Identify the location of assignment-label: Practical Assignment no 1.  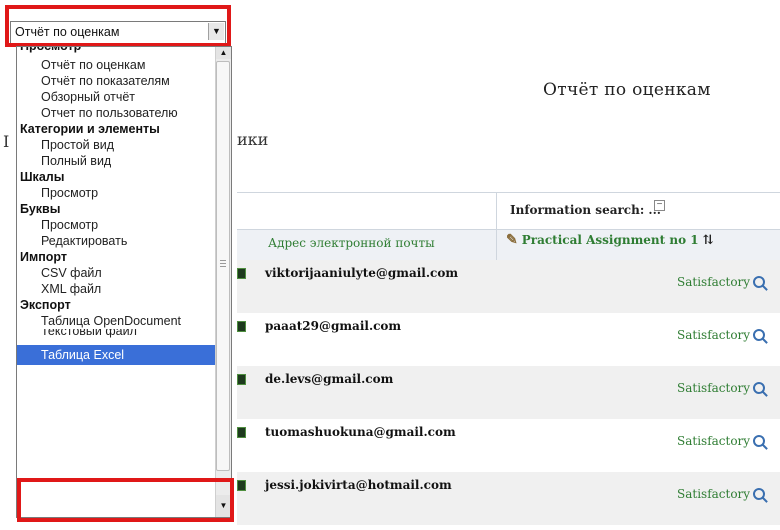
(610, 240).